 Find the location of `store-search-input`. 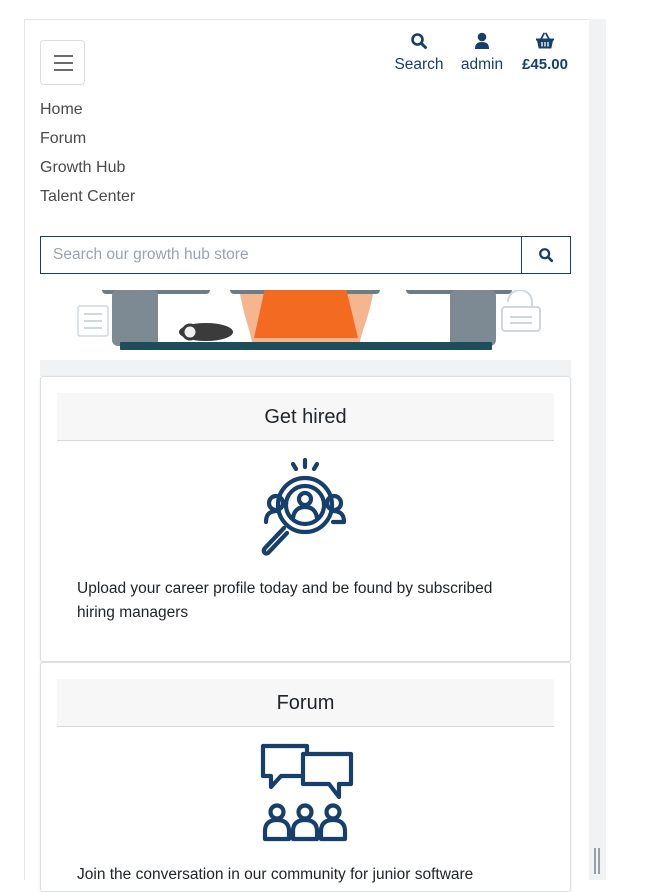

store-search-input is located at coordinates (281, 255).